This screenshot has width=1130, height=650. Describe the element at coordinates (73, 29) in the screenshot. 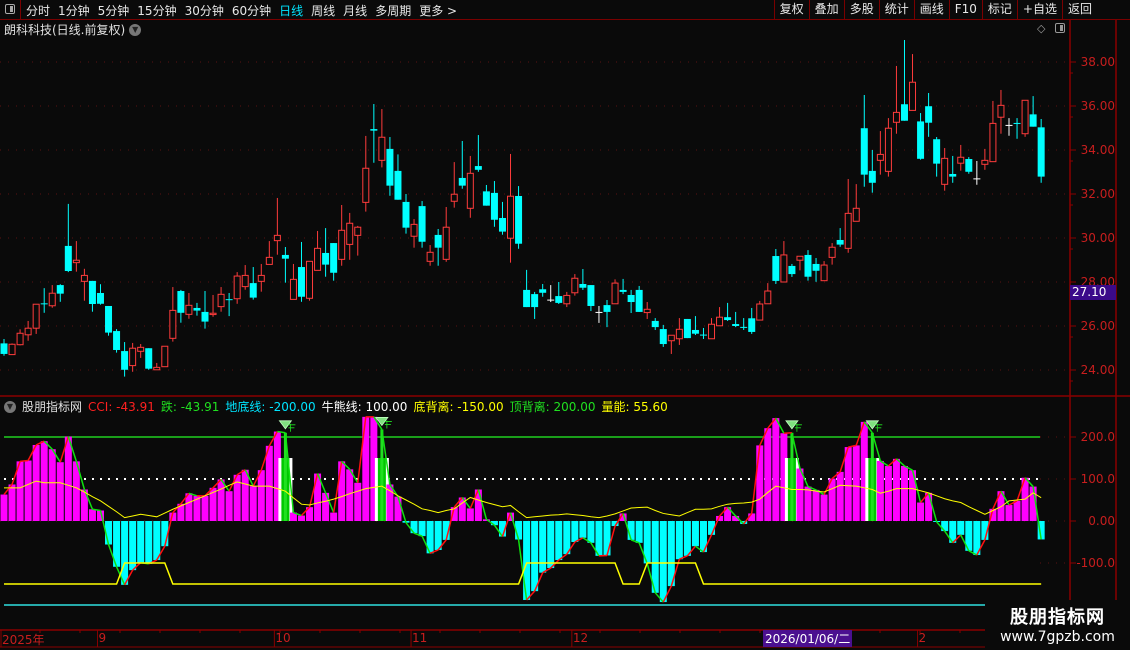

I see `stock-title: 朗科科技(日线.前复权) ▼` at that location.